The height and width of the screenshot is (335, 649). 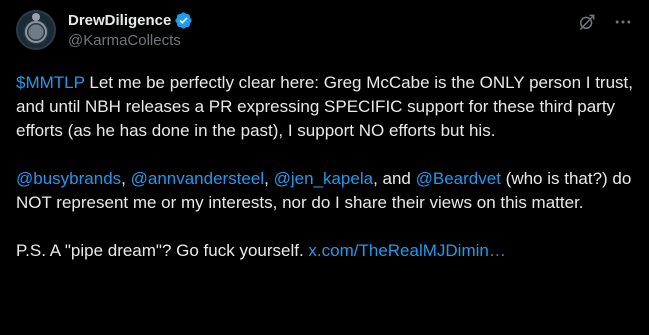 I want to click on verified-badge-icon, so click(x=183, y=20).